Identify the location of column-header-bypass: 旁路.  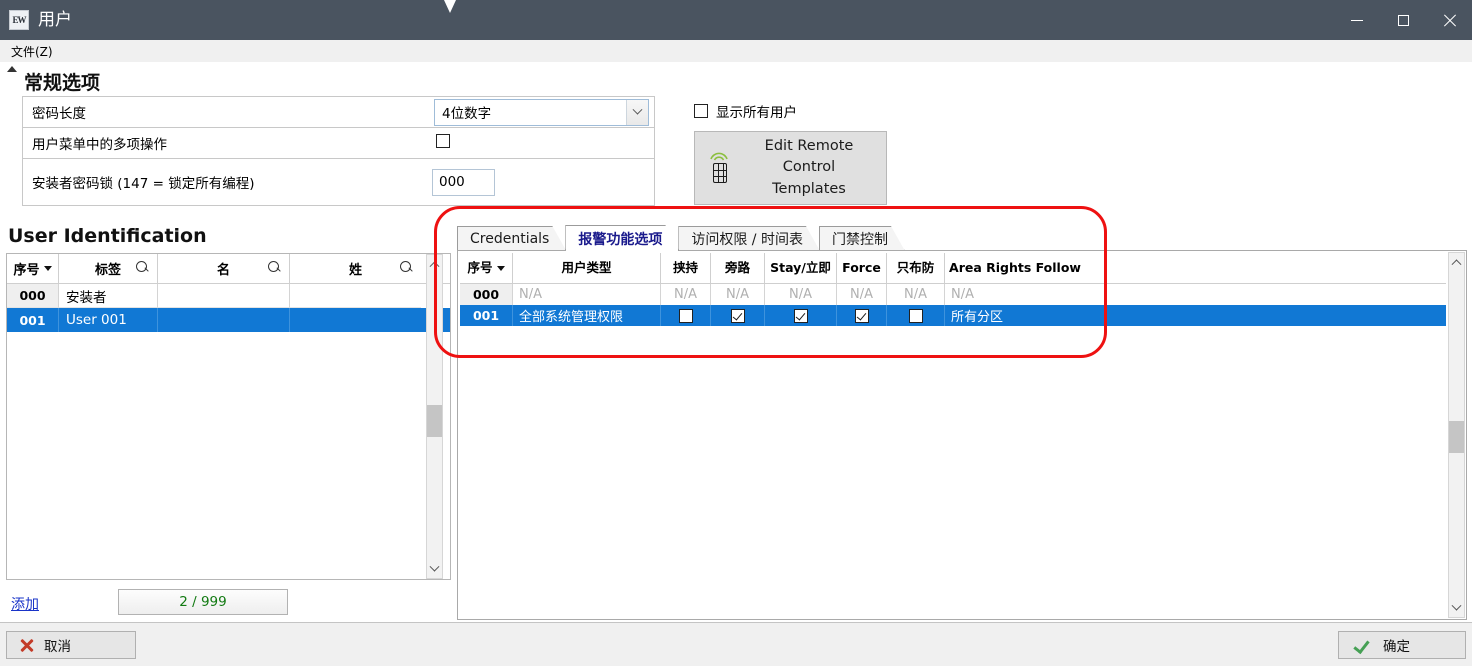
(738, 268).